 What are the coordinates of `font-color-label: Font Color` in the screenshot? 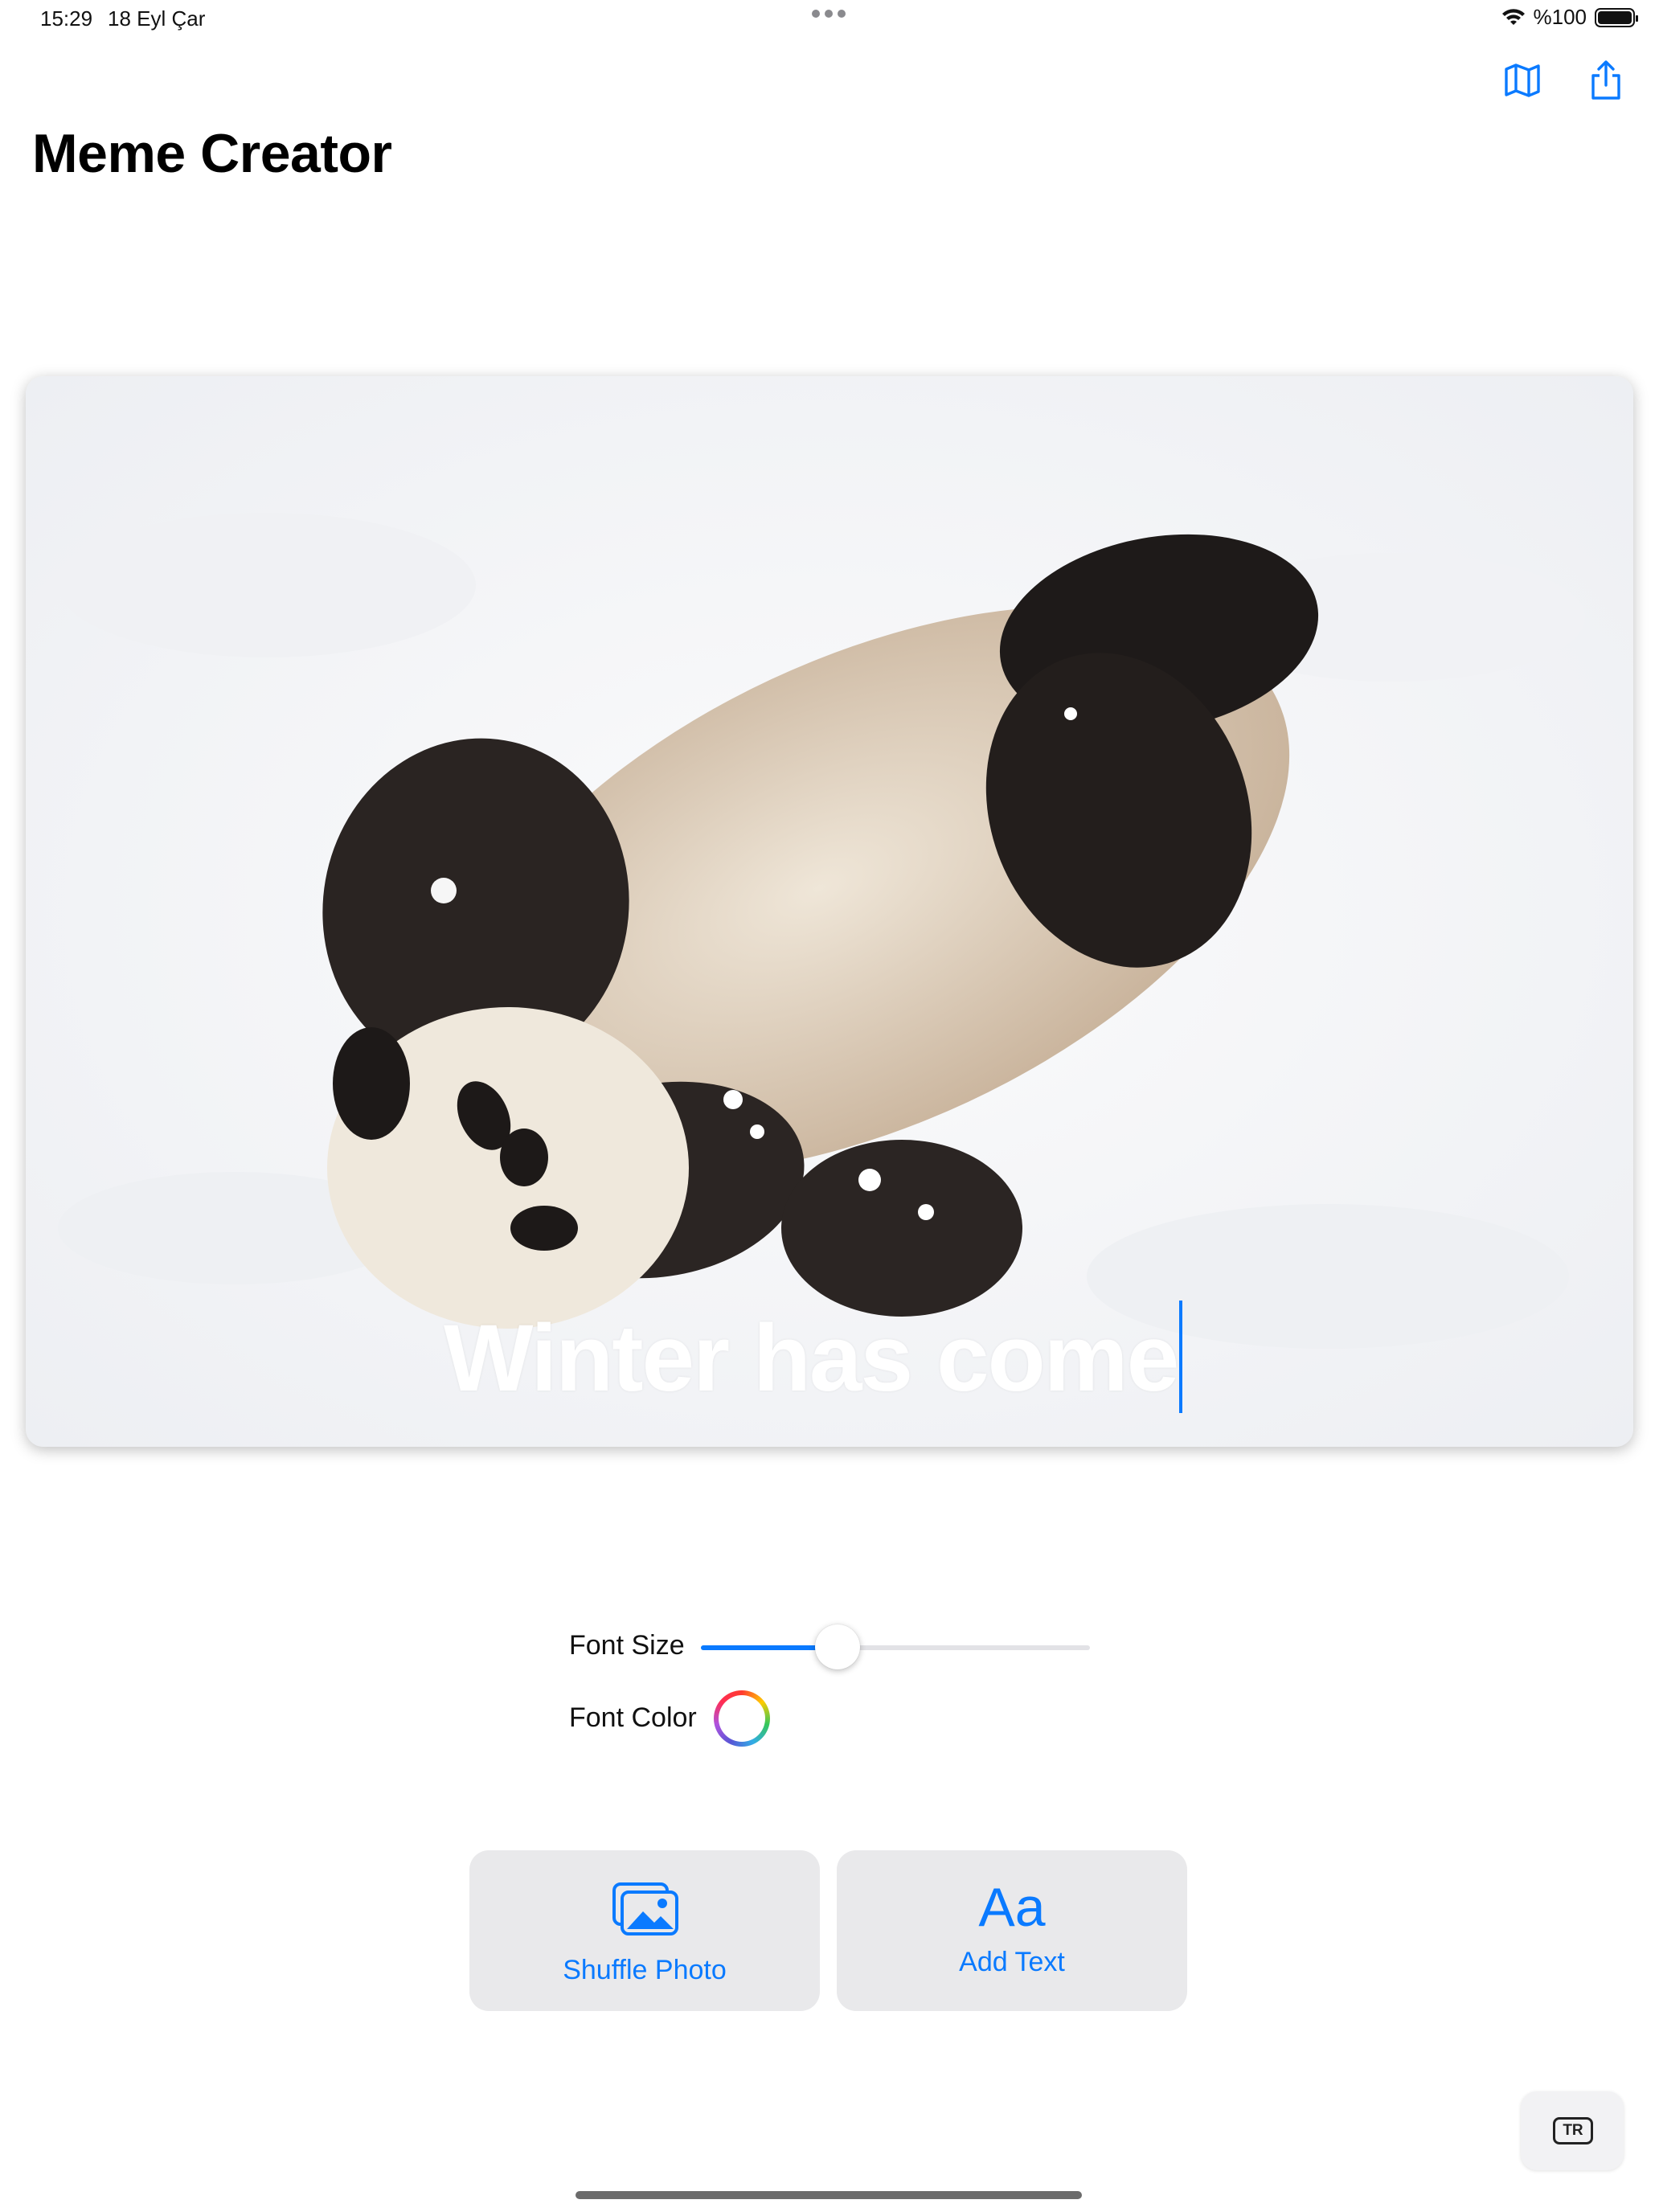 It's located at (633, 1717).